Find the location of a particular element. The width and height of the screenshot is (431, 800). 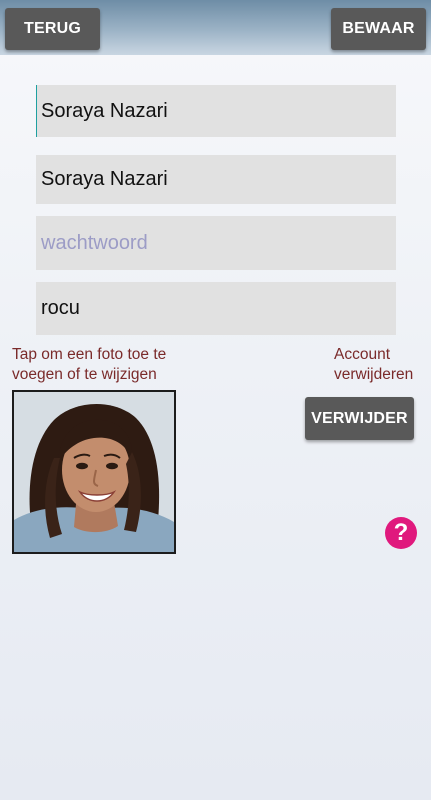

username-field: rocu is located at coordinates (216, 308).